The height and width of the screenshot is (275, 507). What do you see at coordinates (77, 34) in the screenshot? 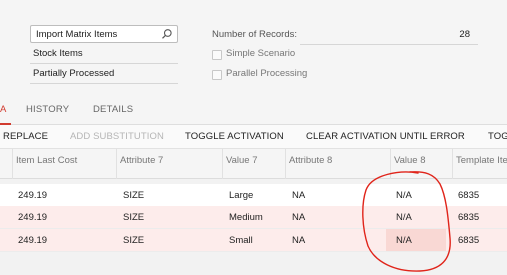
I see `selection-lookup-value: Import Matrix Items` at bounding box center [77, 34].